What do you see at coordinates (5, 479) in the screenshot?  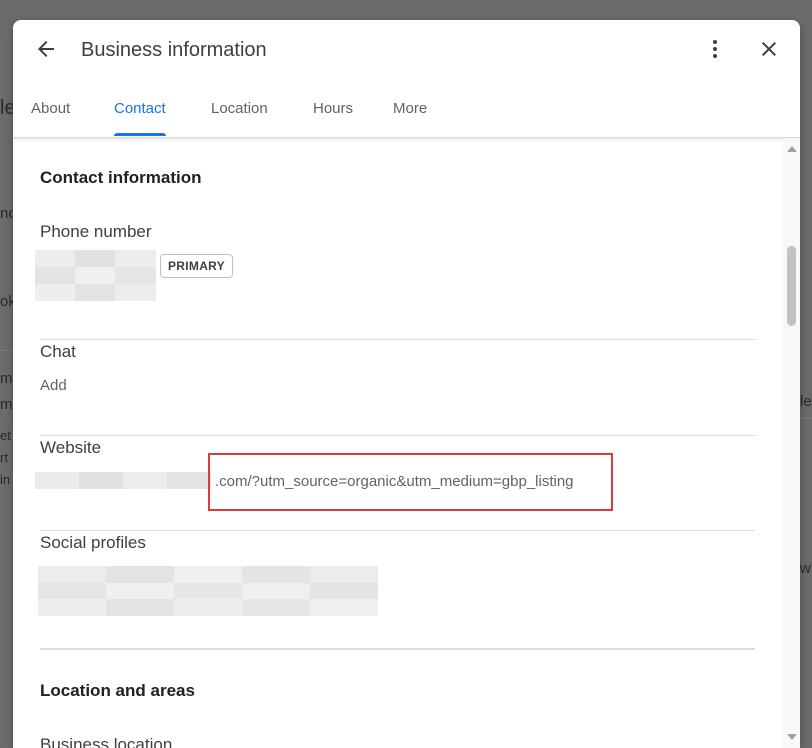 I see `background-text: in` at bounding box center [5, 479].